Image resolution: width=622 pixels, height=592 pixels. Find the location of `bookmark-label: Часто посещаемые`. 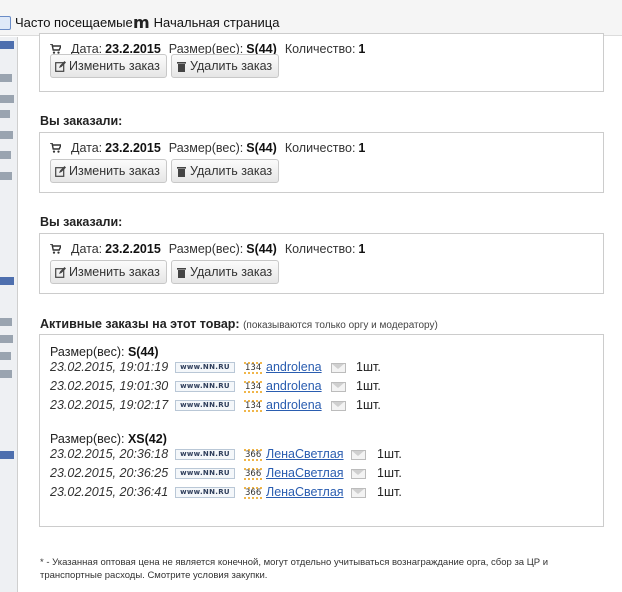

bookmark-label: Часто посещаемые is located at coordinates (74, 22).